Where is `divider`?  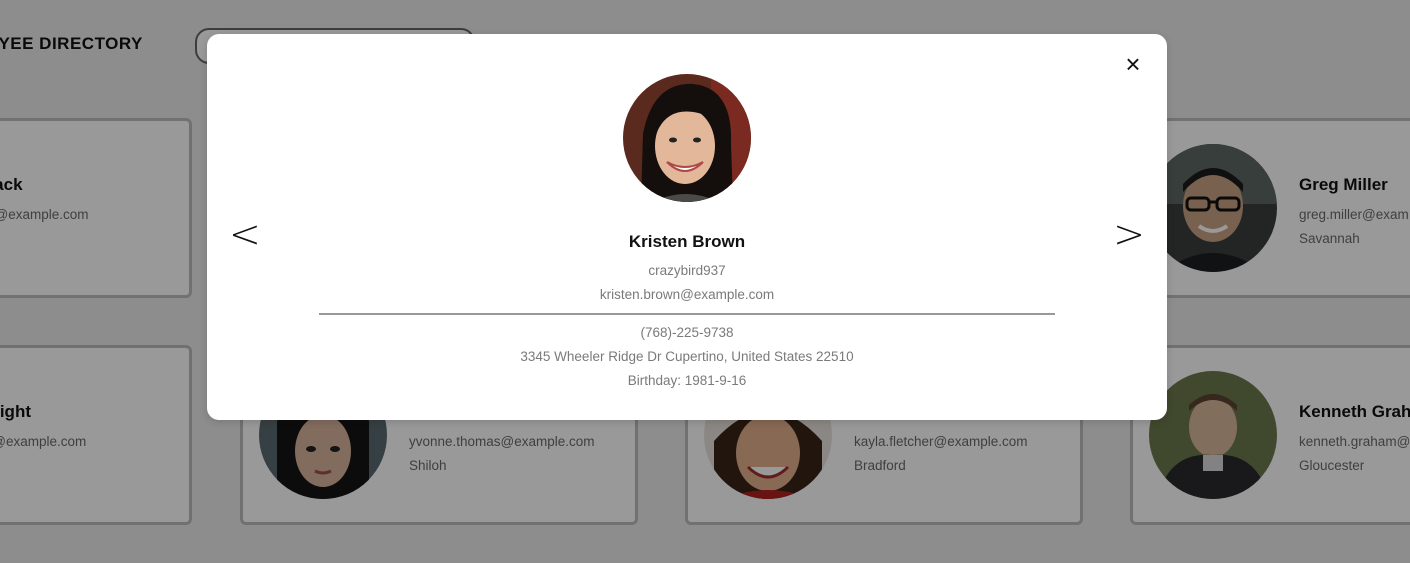
divider is located at coordinates (687, 314).